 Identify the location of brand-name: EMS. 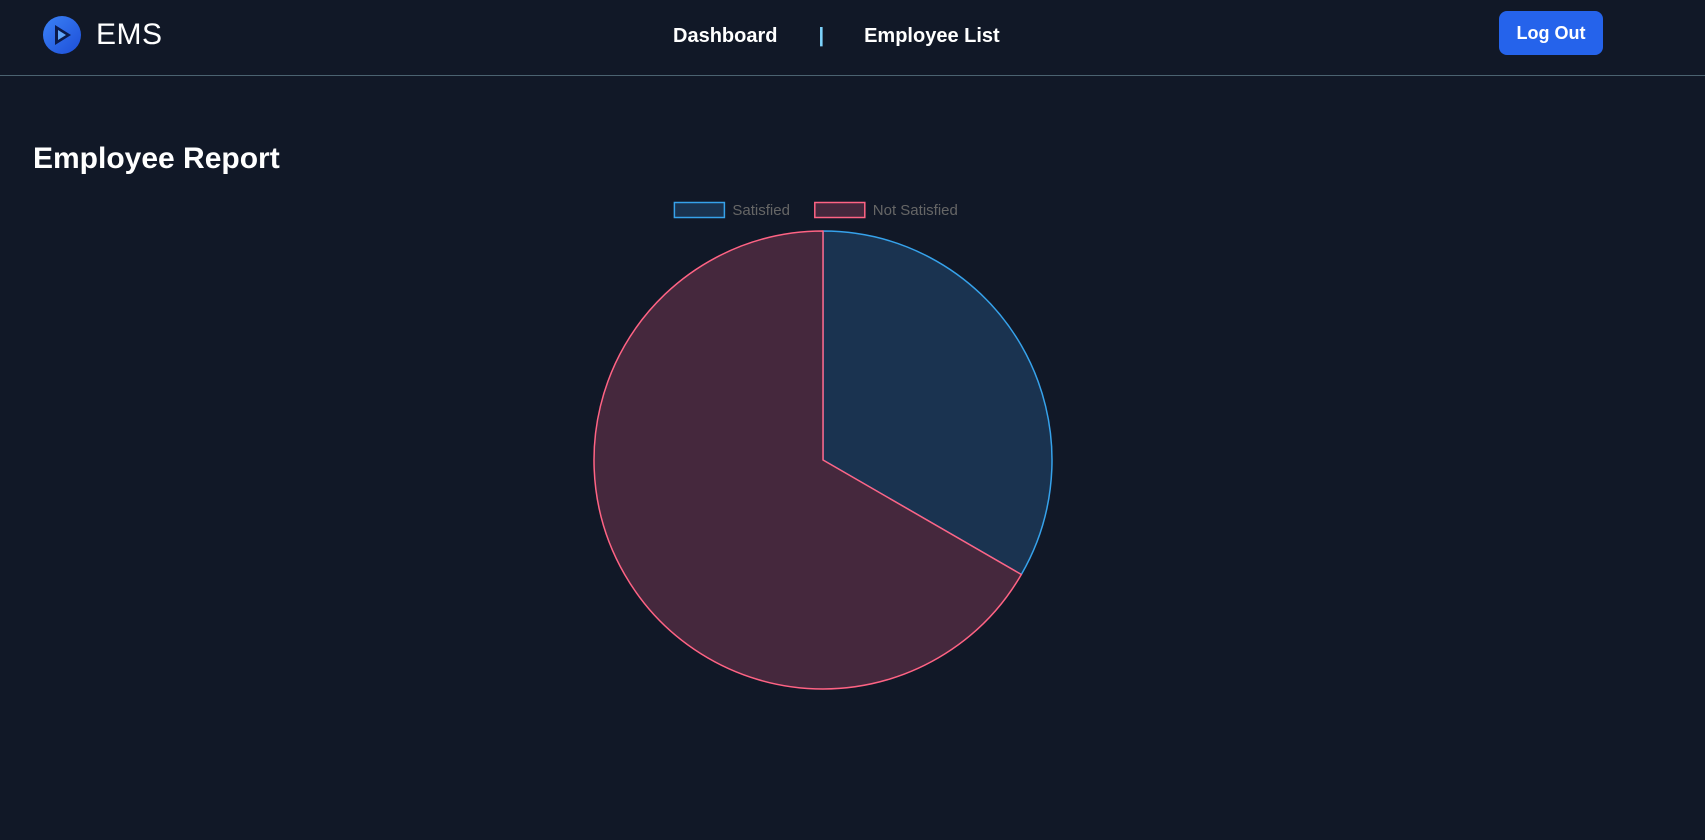
(129, 34).